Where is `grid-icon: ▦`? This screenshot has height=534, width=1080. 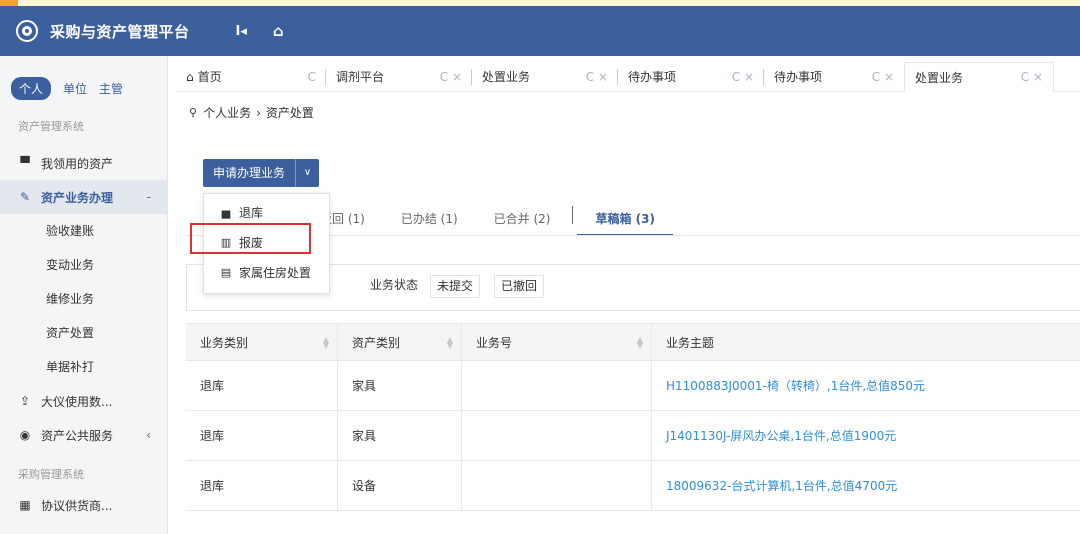
grid-icon: ▦ is located at coordinates (25, 505).